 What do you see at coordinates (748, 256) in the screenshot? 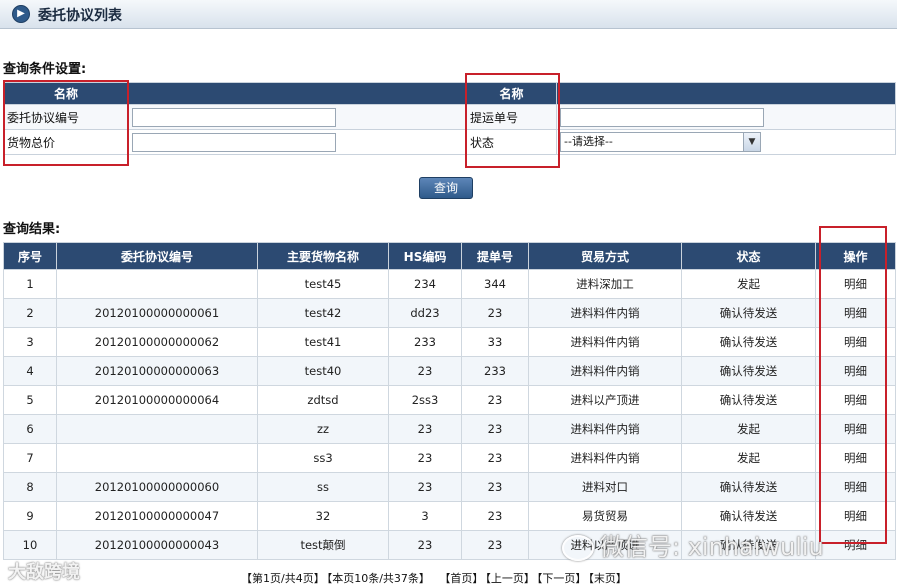
I see `col-header-status: 状态` at bounding box center [748, 256].